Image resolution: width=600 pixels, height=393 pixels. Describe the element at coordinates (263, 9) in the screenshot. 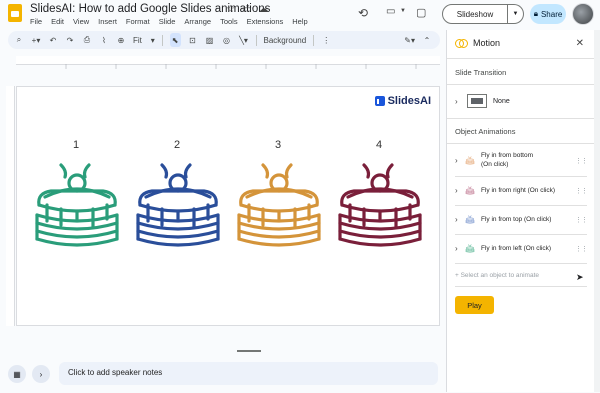

I see `cloud-status-icon: ☁` at that location.